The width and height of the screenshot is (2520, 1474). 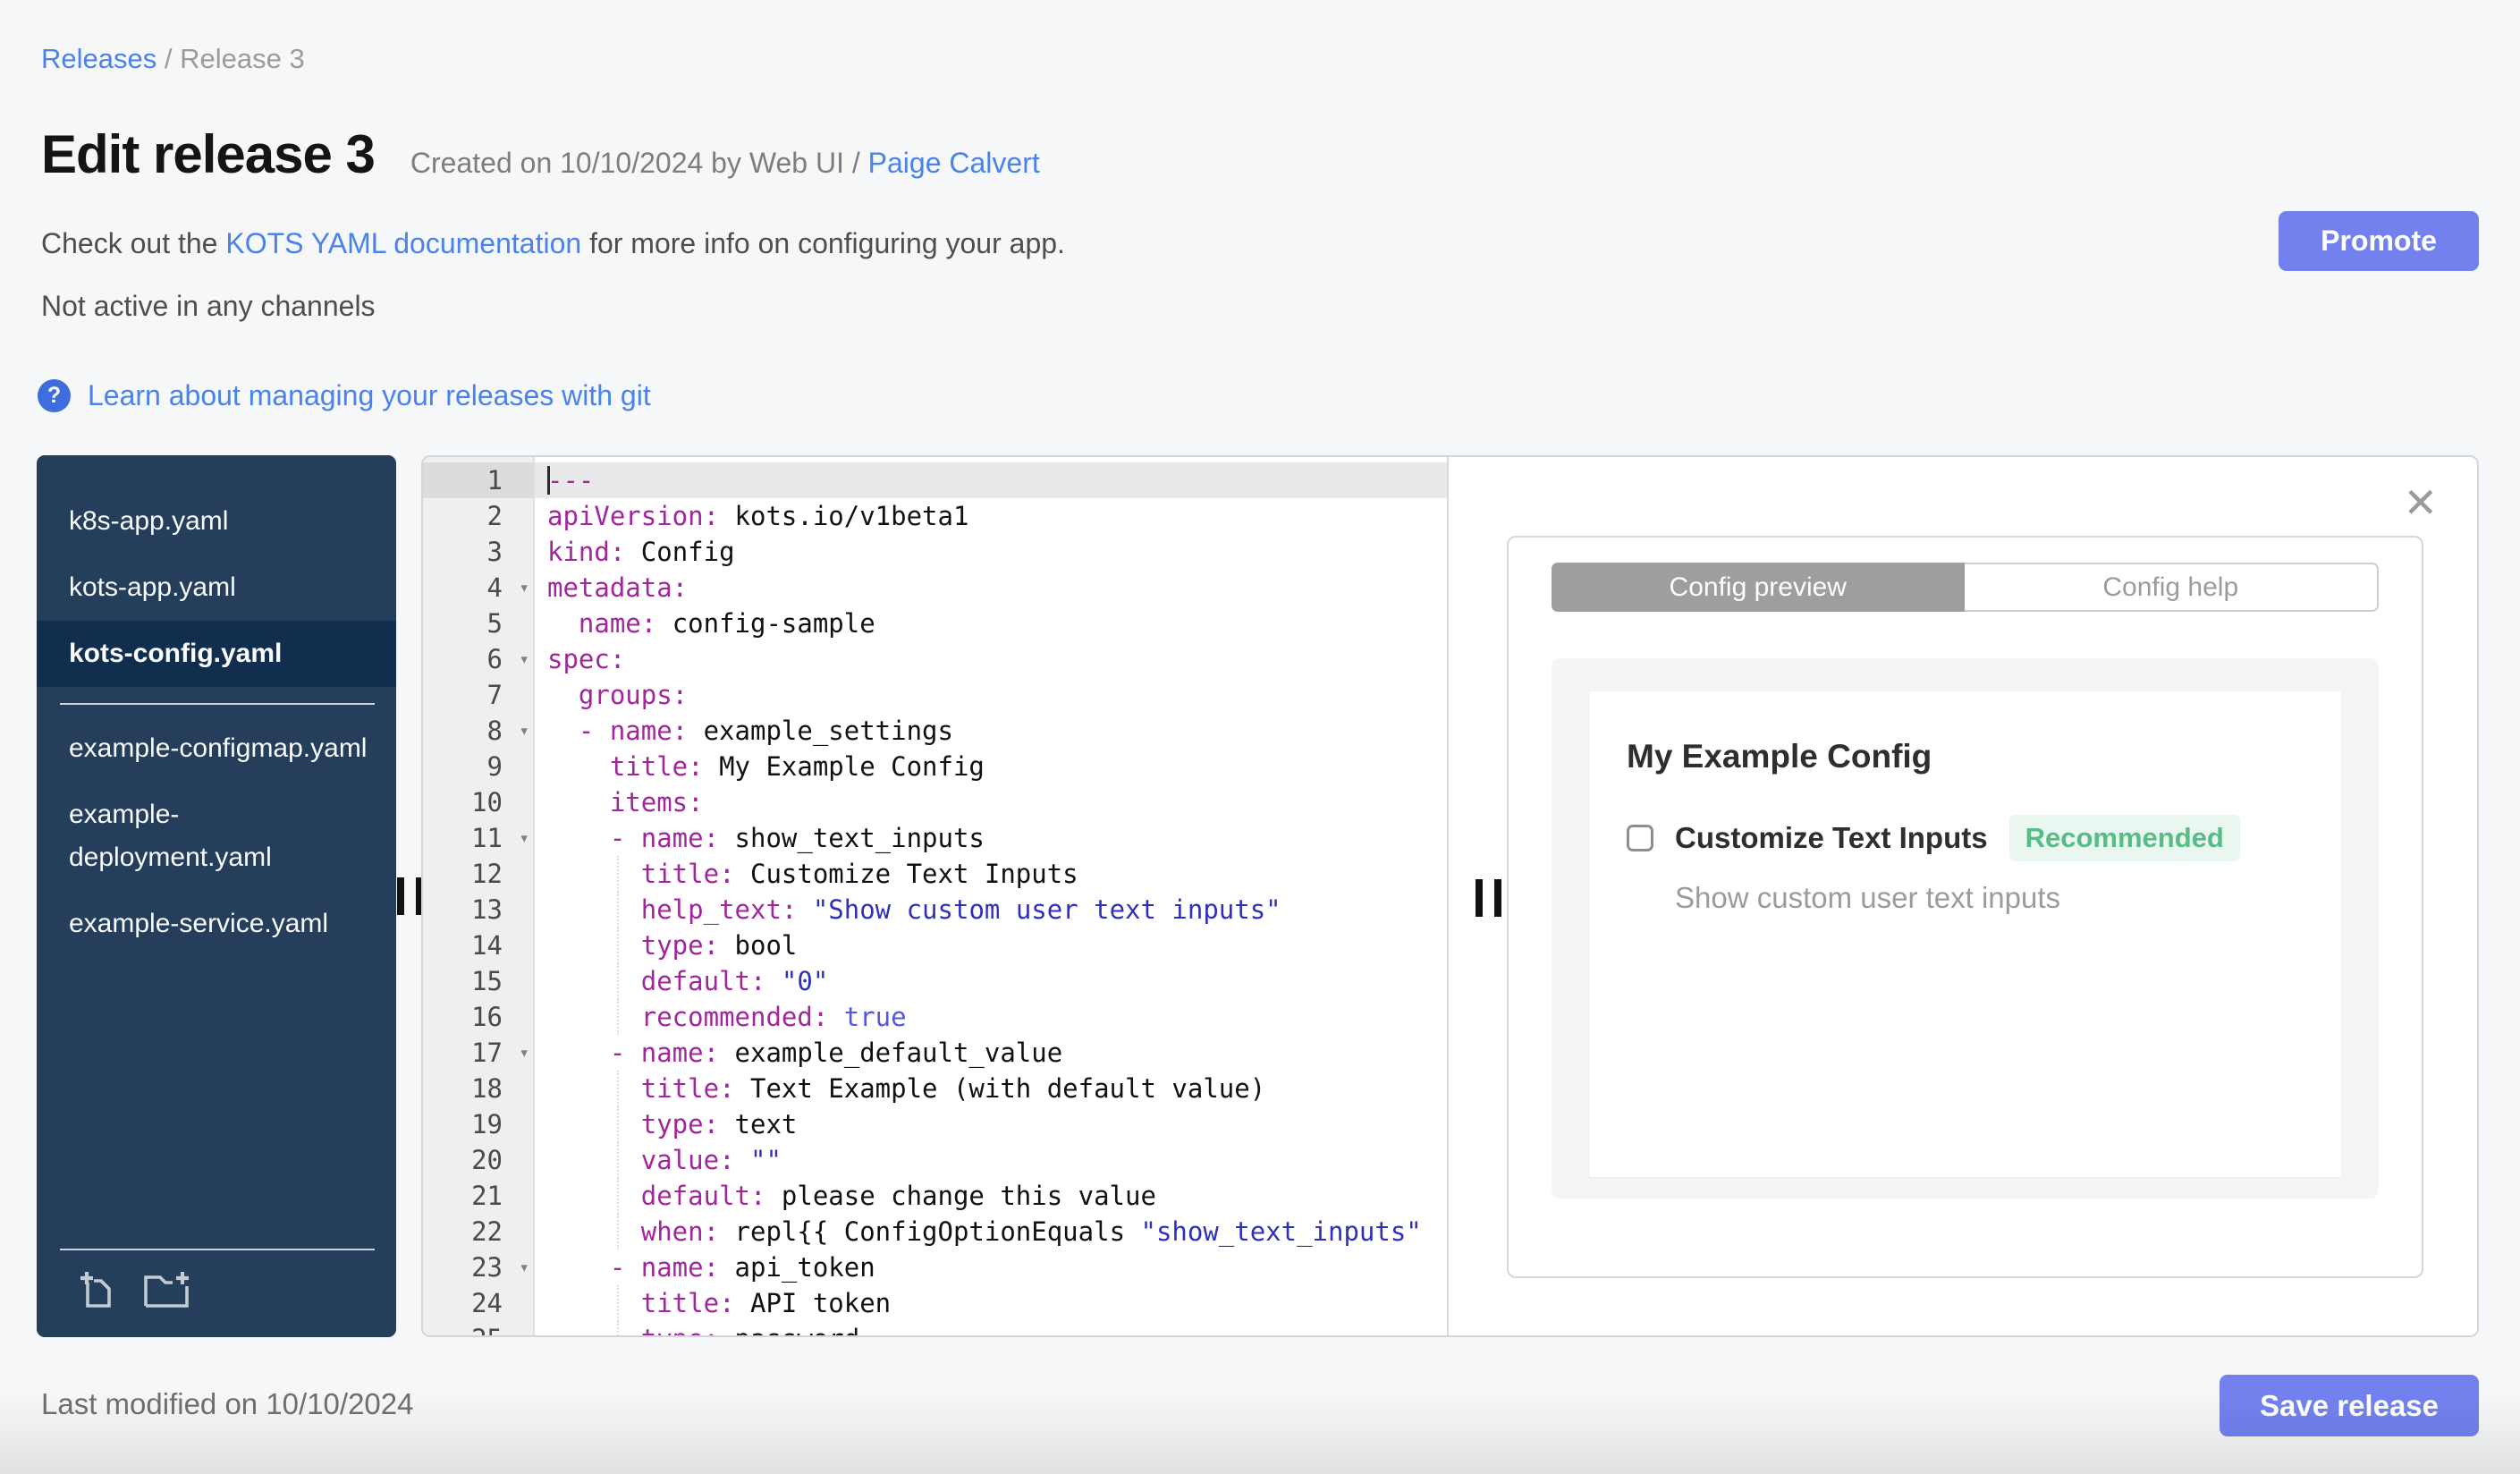 I want to click on code-line: title: My Example Config, so click(x=797, y=766).